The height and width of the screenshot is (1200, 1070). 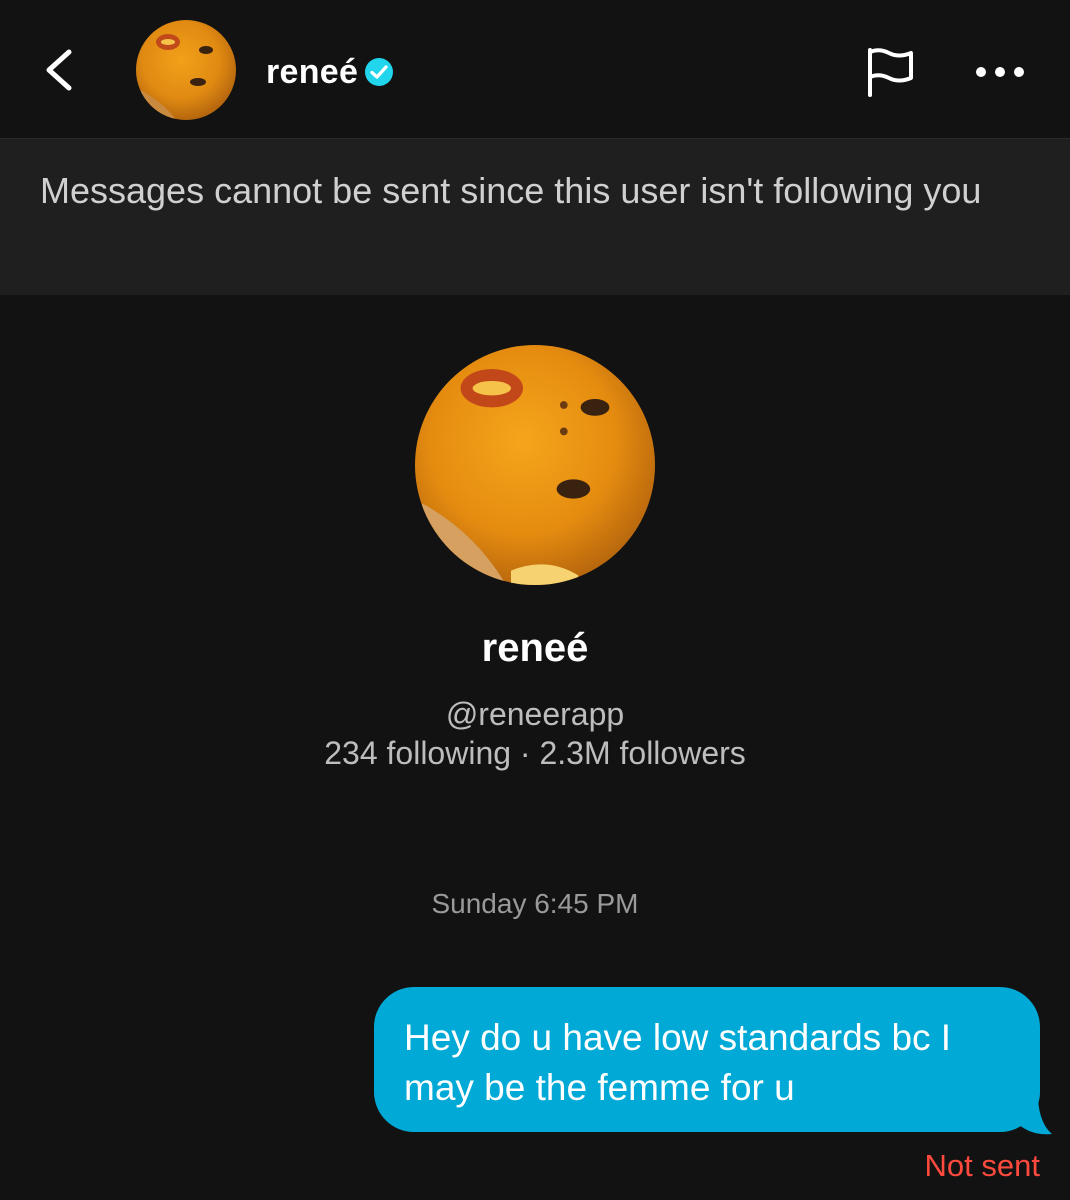 I want to click on header-username: reneé, so click(x=312, y=71).